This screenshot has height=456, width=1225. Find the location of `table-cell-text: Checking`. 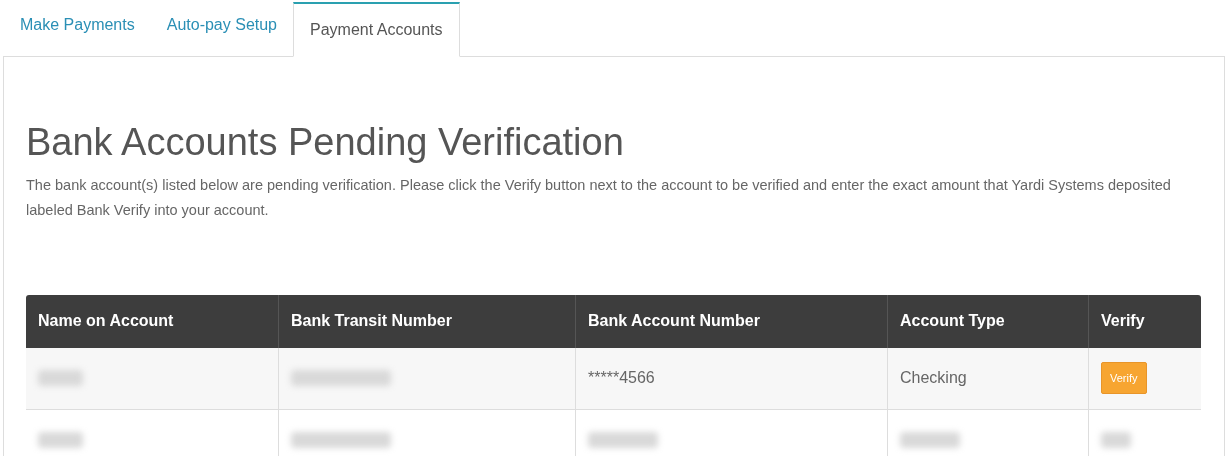

table-cell-text: Checking is located at coordinates (933, 378).